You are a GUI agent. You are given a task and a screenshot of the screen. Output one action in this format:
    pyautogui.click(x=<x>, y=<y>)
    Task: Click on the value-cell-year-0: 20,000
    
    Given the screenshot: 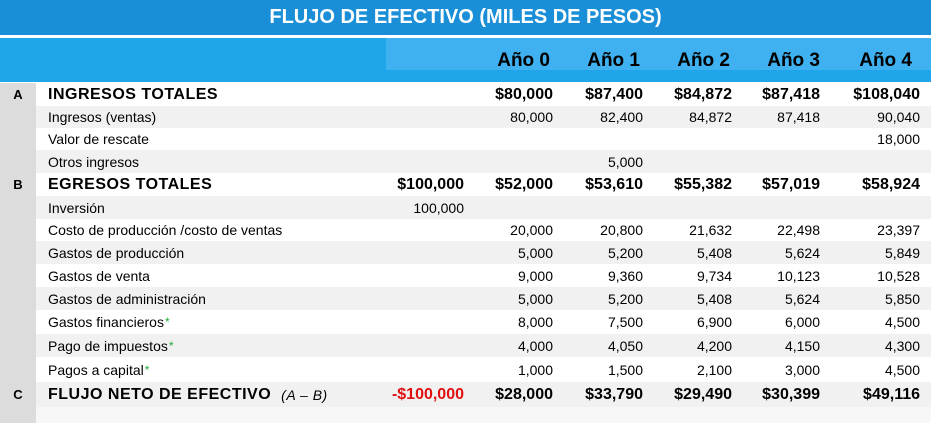 What is the action you would take?
    pyautogui.click(x=511, y=230)
    